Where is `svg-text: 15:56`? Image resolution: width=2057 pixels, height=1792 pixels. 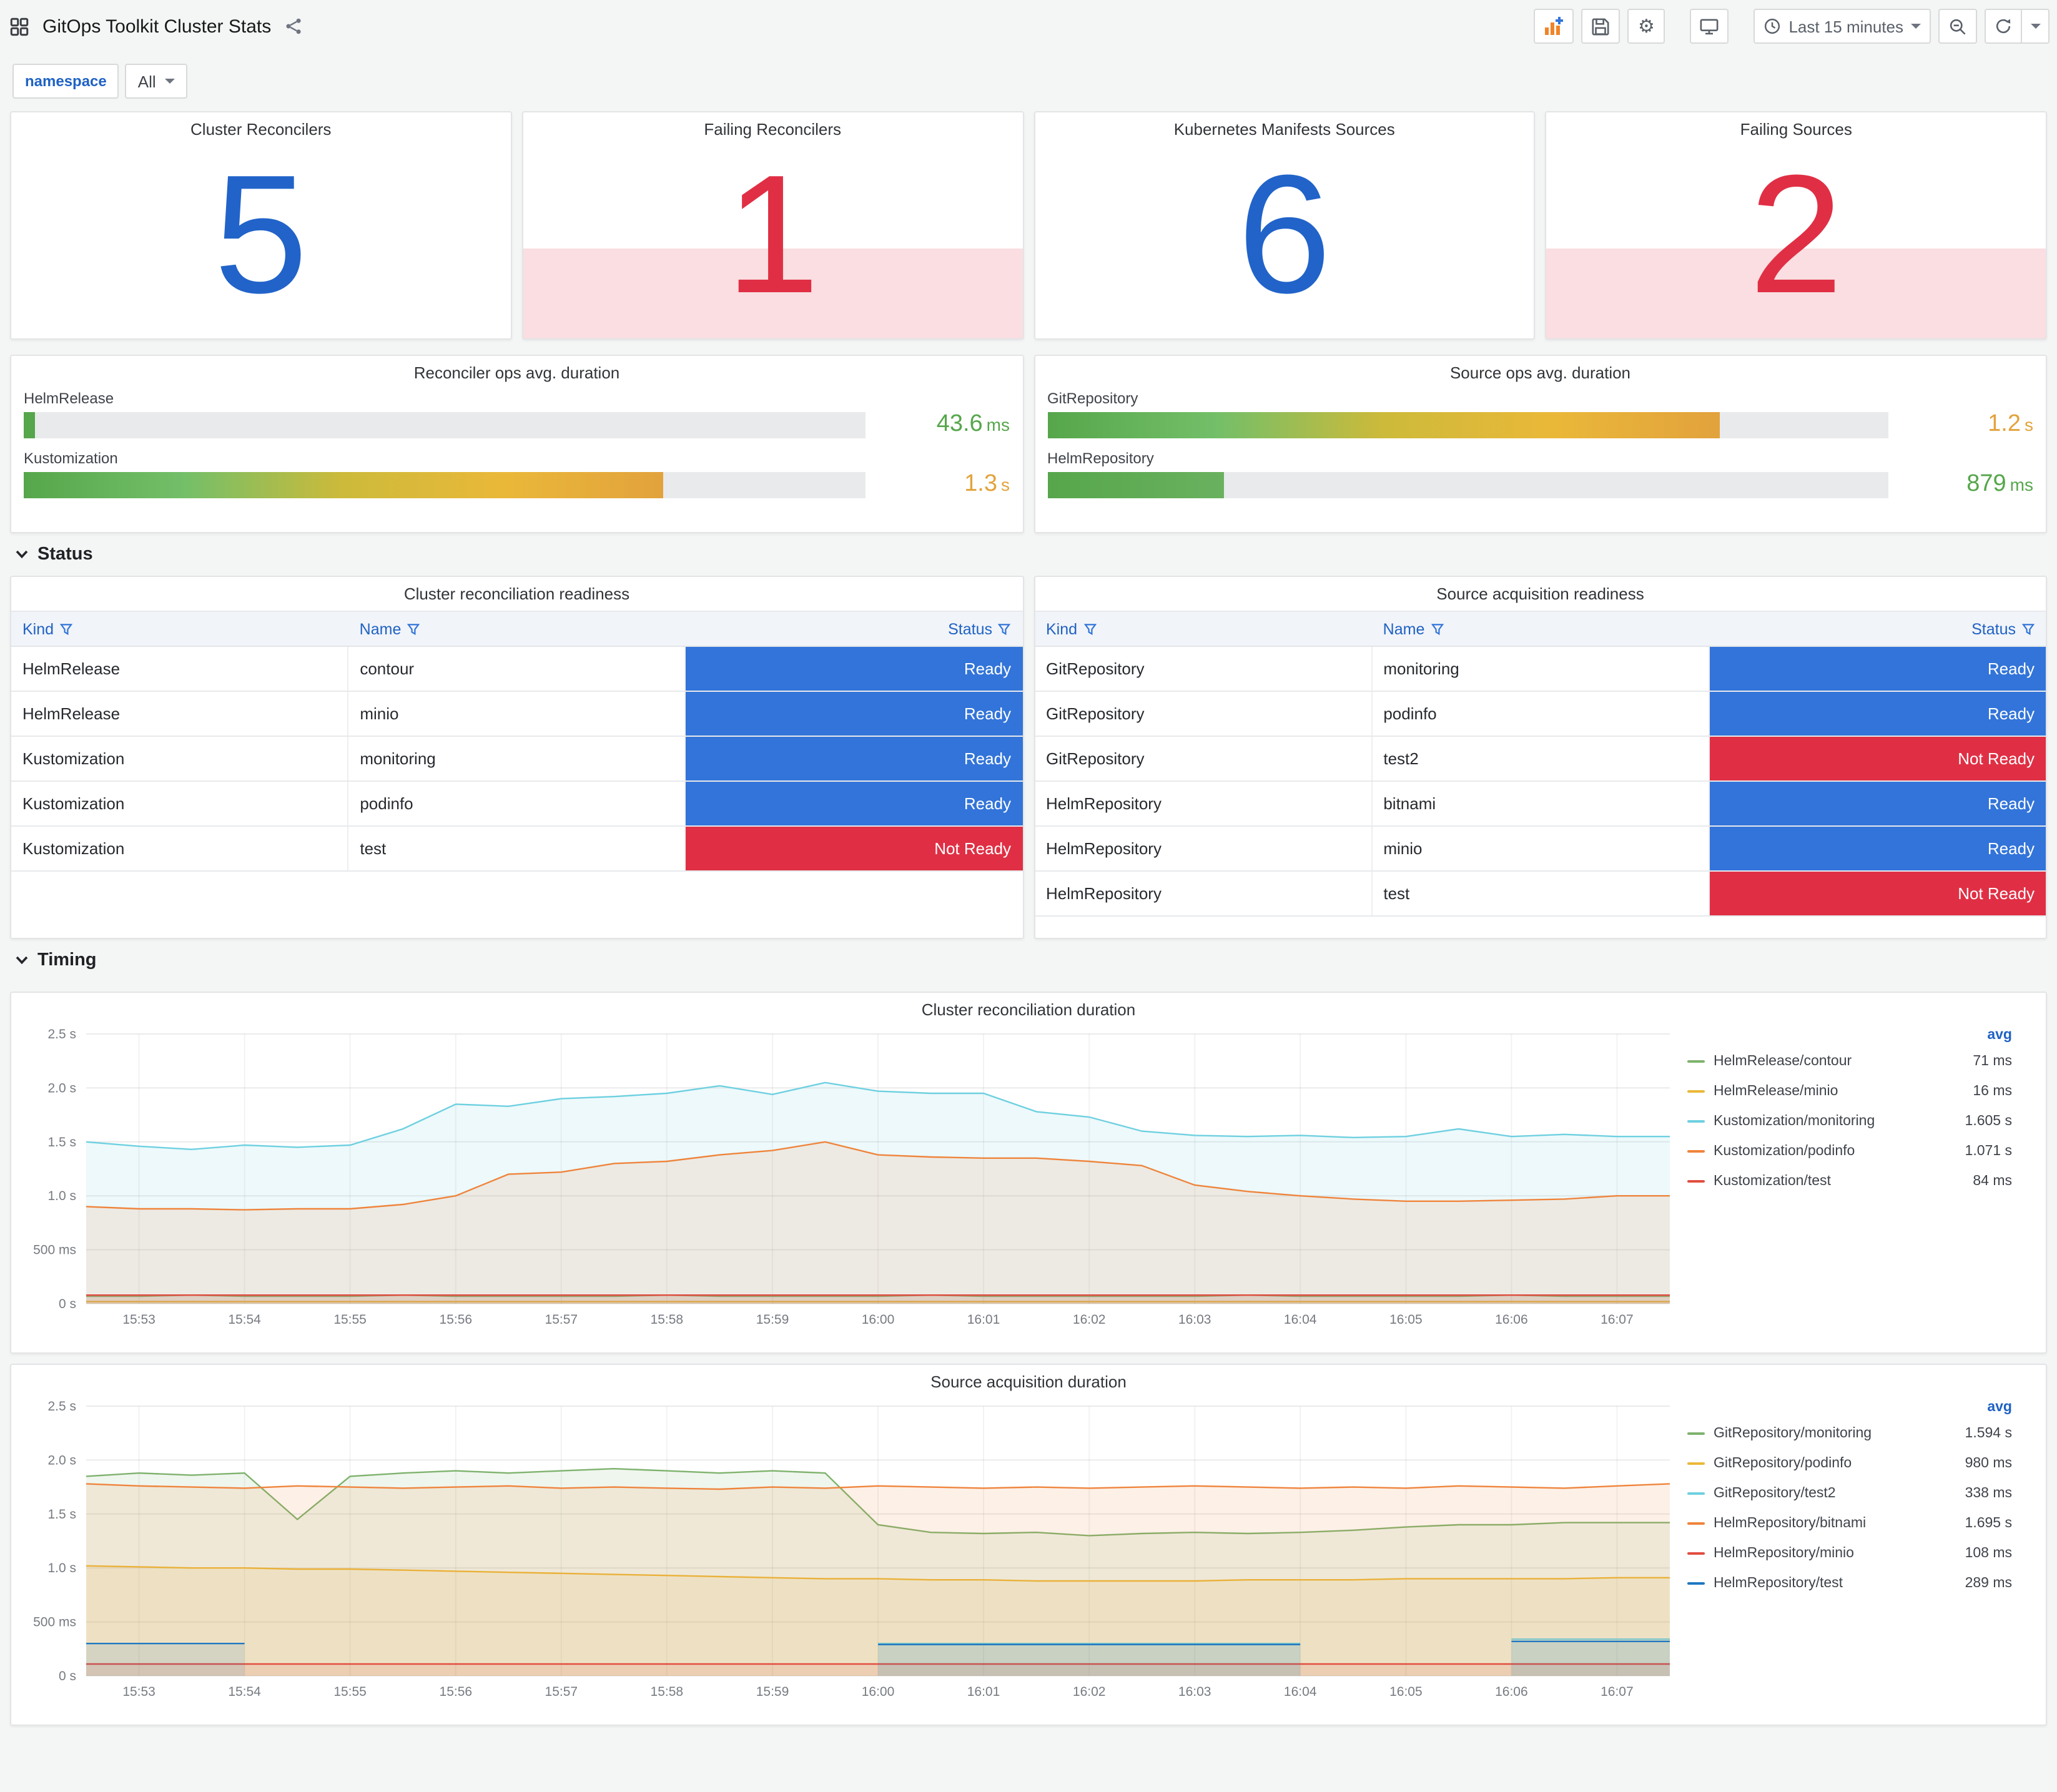 svg-text: 15:56 is located at coordinates (456, 1692).